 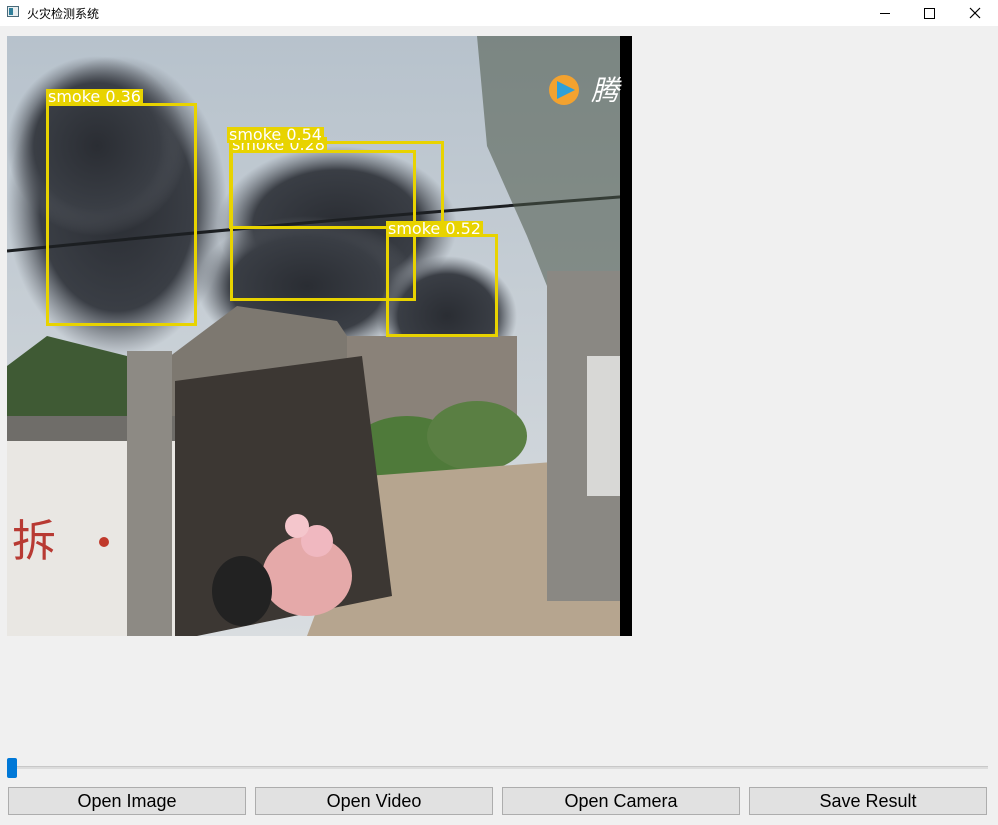 I want to click on watermark-text: 腾, so click(x=606, y=90).